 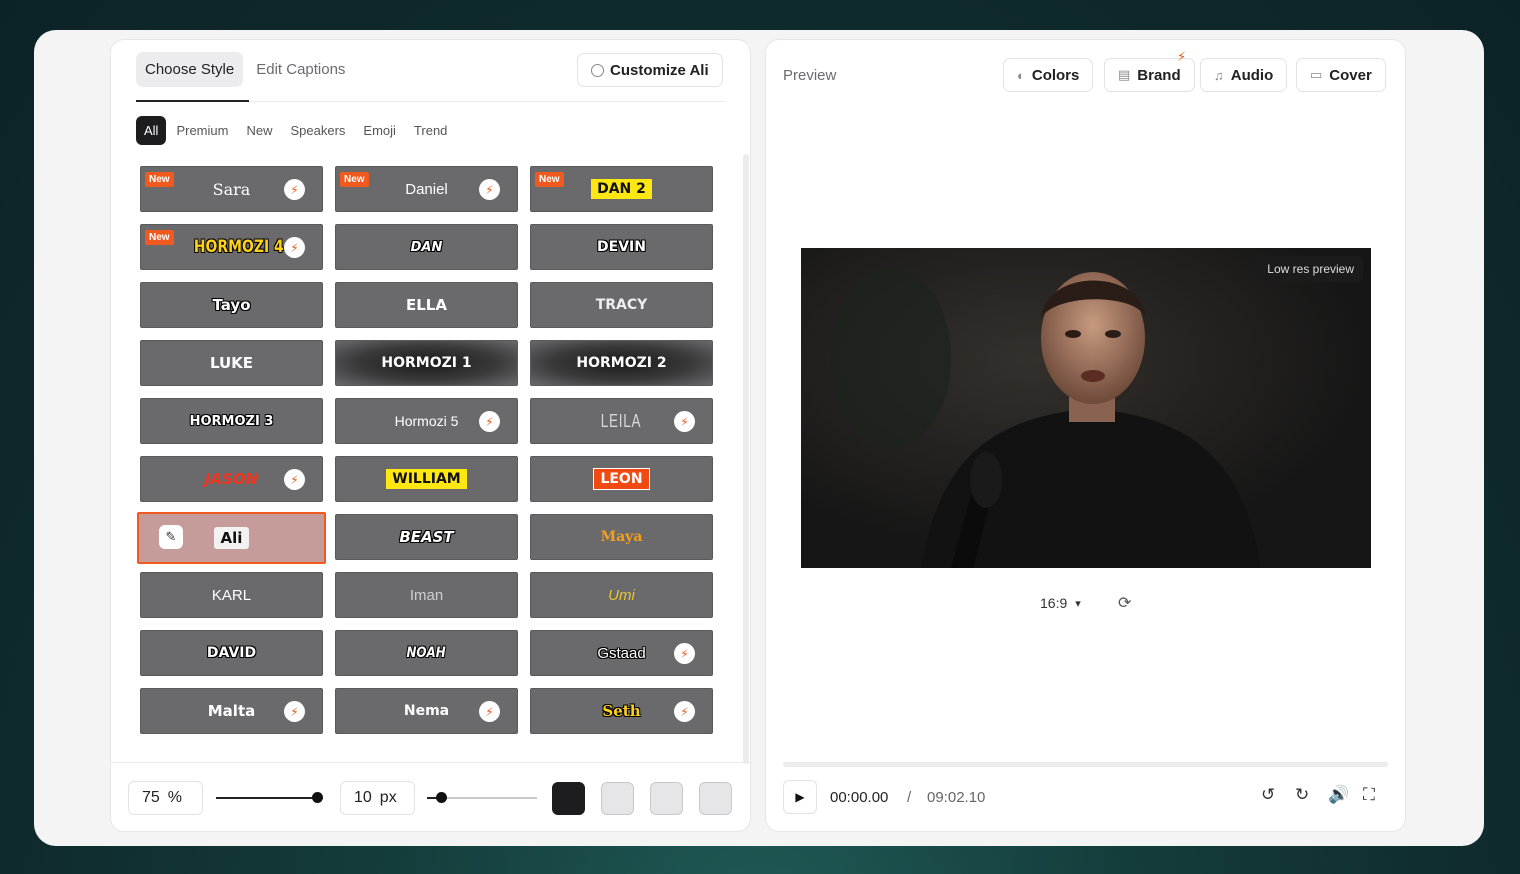 What do you see at coordinates (426, 537) in the screenshot?
I see `style-tile: BEAST` at bounding box center [426, 537].